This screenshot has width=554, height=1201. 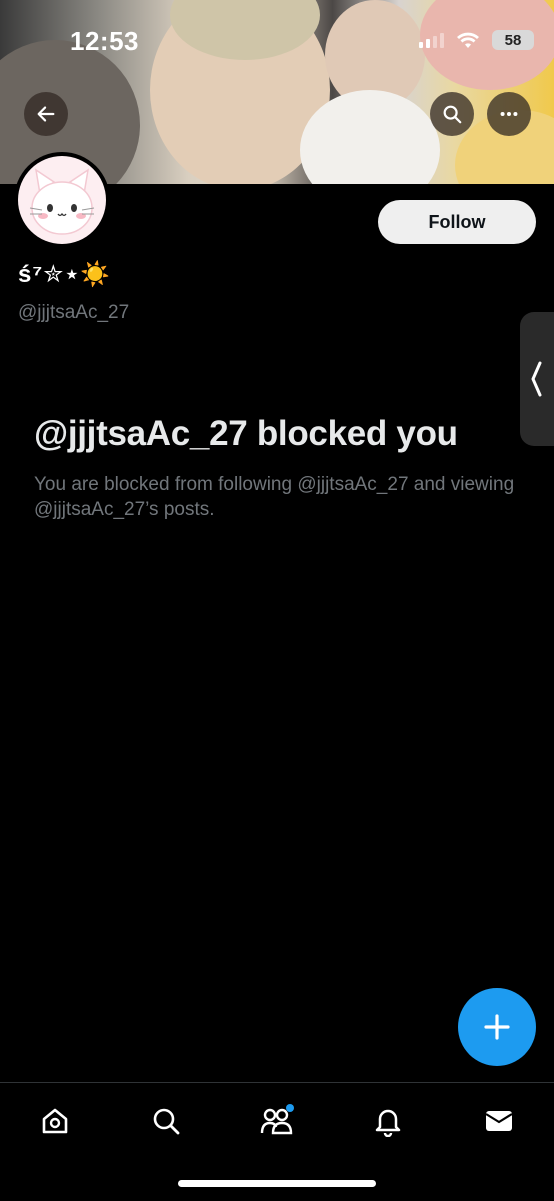 I want to click on more-horizontal-icon, so click(x=509, y=114).